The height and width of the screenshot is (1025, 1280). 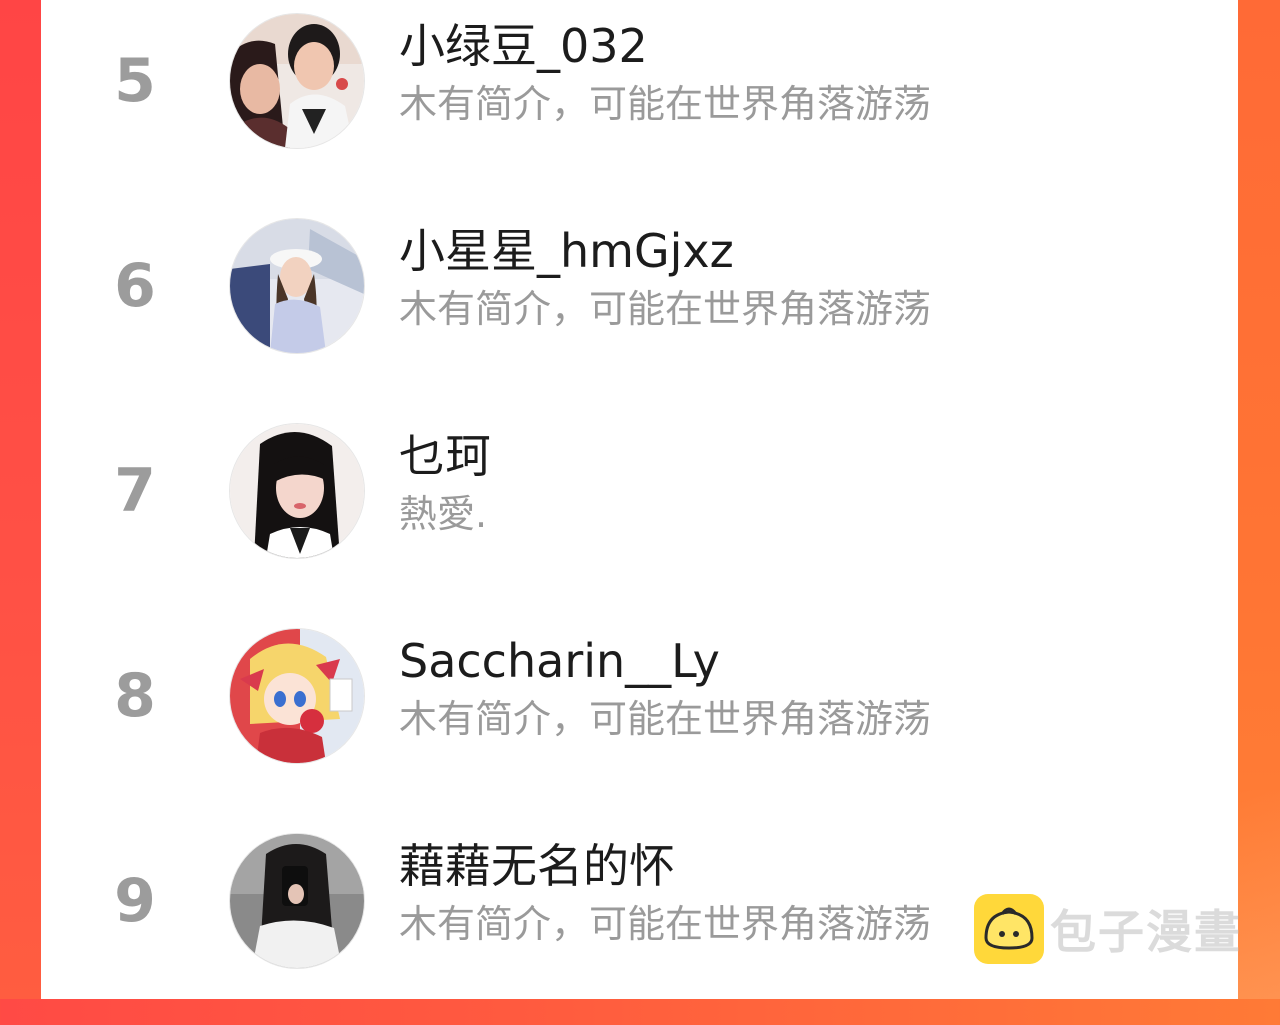 I want to click on user-name: 小星星_hmGjxz, so click(x=566, y=251).